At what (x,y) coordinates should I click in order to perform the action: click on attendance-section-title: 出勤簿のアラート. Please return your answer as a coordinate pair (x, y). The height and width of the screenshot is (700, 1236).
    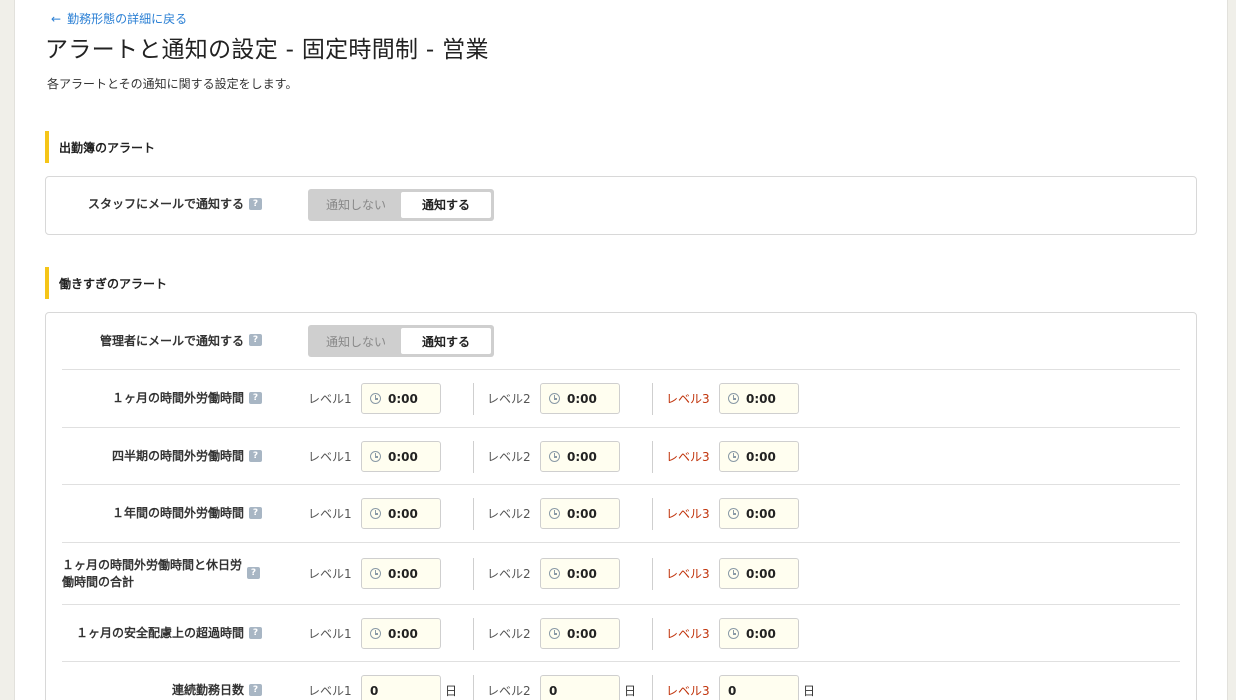
    Looking at the image, I should click on (100, 147).